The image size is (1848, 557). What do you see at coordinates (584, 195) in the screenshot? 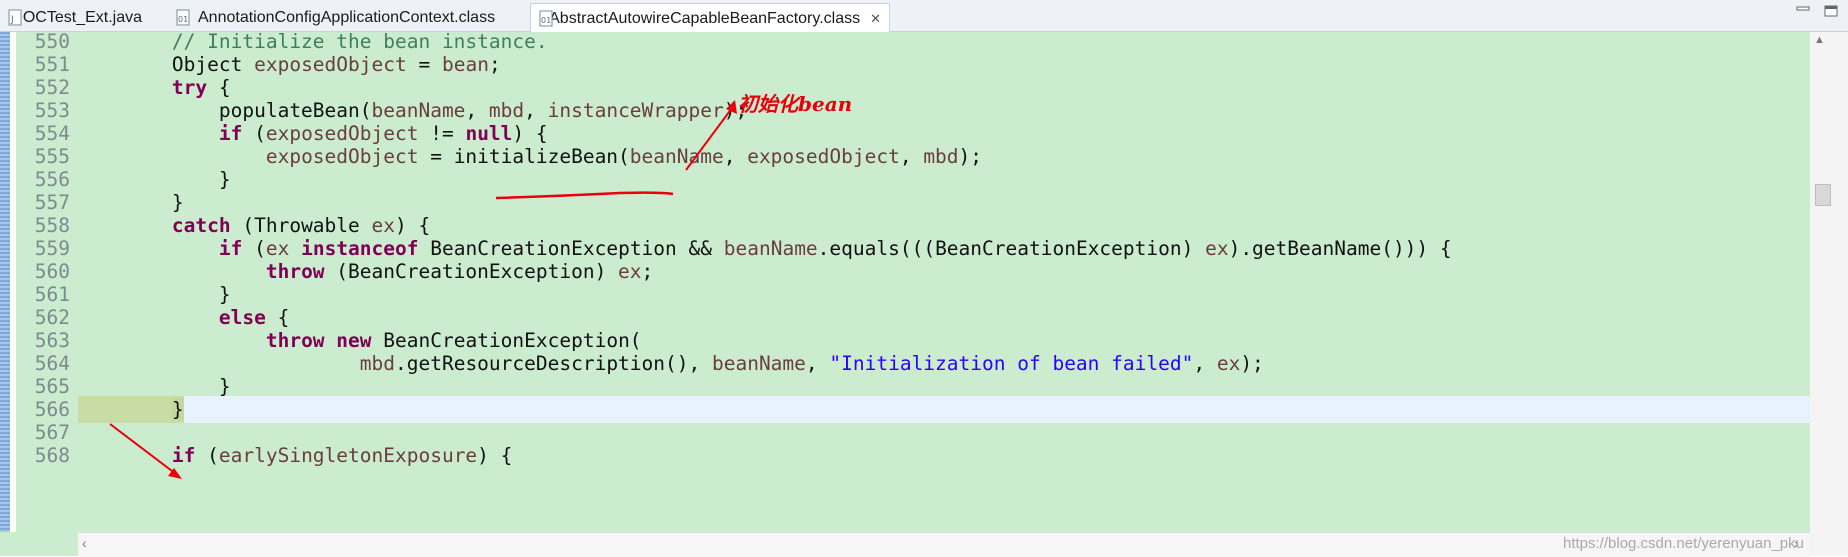
I see `red-underline` at bounding box center [584, 195].